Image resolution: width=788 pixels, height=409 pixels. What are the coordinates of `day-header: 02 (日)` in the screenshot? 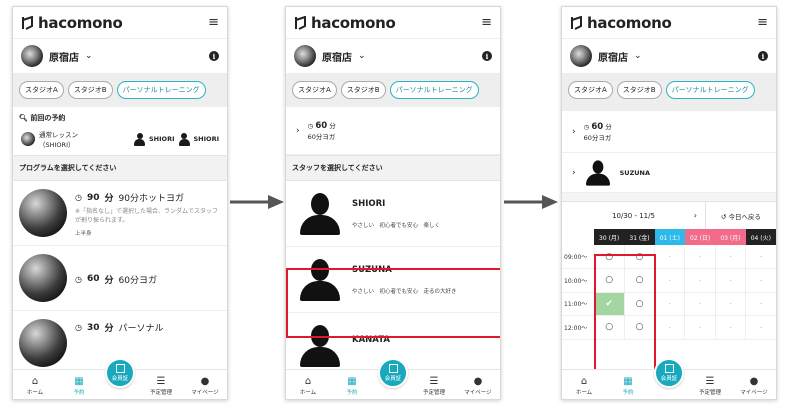 It's located at (700, 237).